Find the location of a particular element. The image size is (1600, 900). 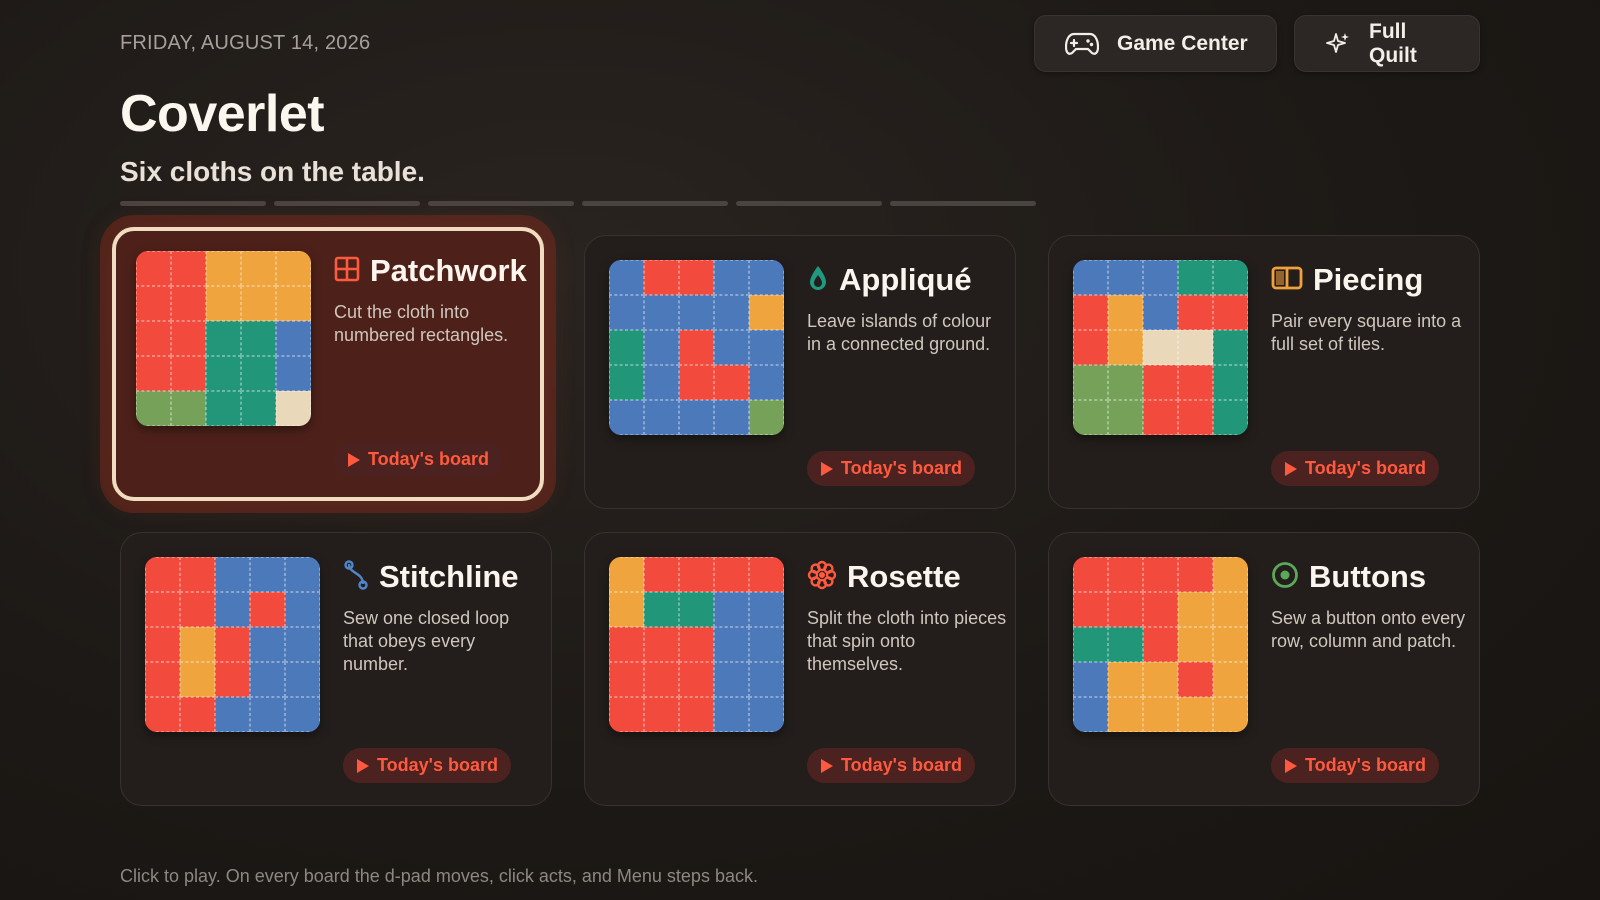

game-center-label: Game Center is located at coordinates (1182, 43).